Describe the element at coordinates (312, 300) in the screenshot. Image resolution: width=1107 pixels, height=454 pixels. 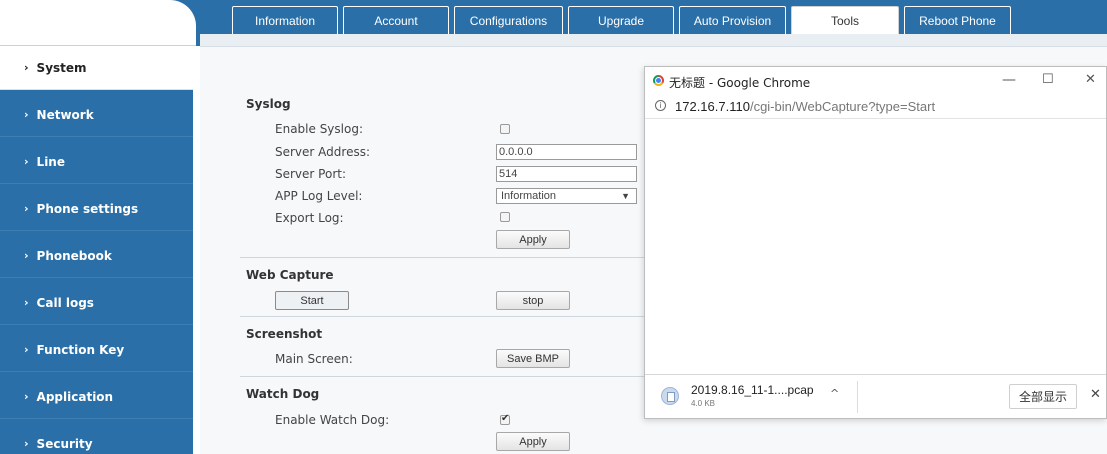
I see `capture-start-button: Start` at that location.